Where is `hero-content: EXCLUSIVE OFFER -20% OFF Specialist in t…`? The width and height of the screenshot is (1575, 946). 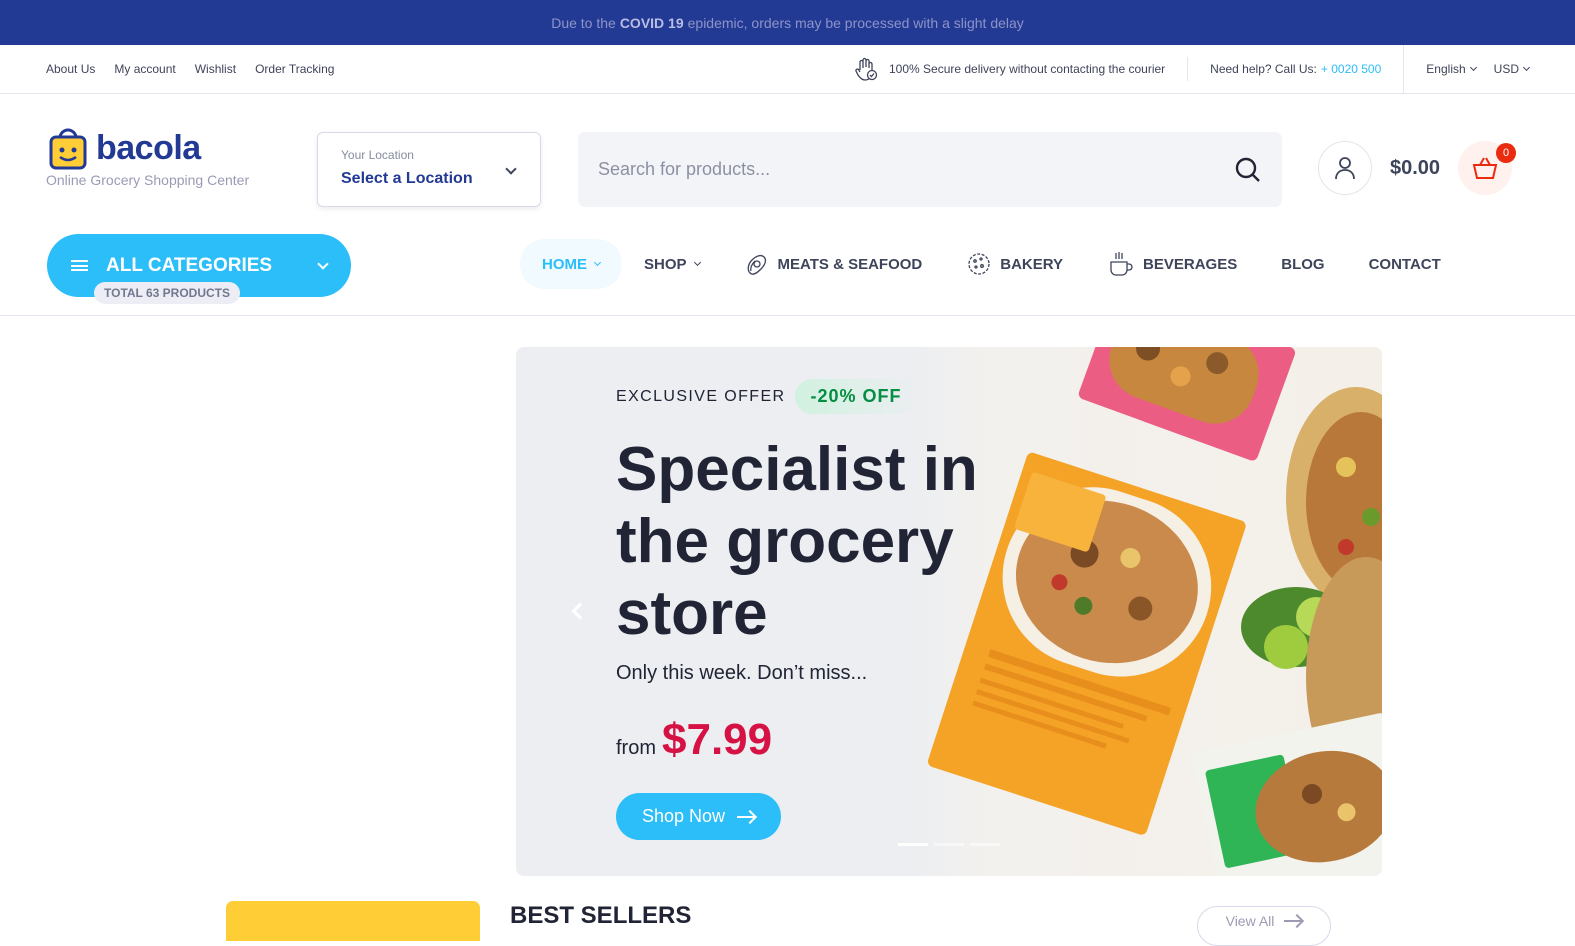
hero-content: EXCLUSIVE OFFER -20% OFF Specialist in t… is located at coordinates (806, 609).